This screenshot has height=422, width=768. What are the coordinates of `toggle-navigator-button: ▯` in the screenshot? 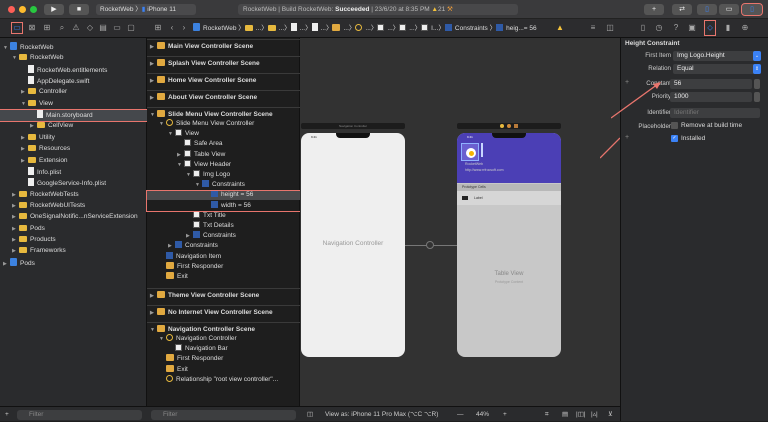 It's located at (707, 9).